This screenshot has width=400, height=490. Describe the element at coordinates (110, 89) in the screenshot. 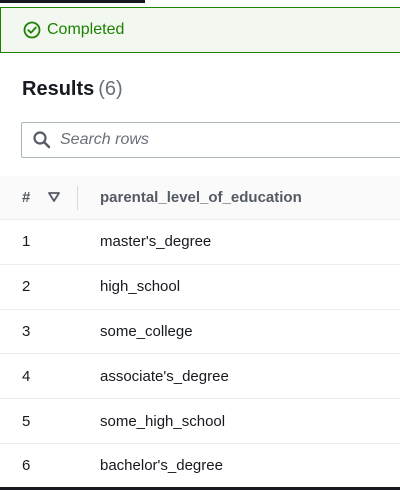

I see `results-count: (6)` at that location.